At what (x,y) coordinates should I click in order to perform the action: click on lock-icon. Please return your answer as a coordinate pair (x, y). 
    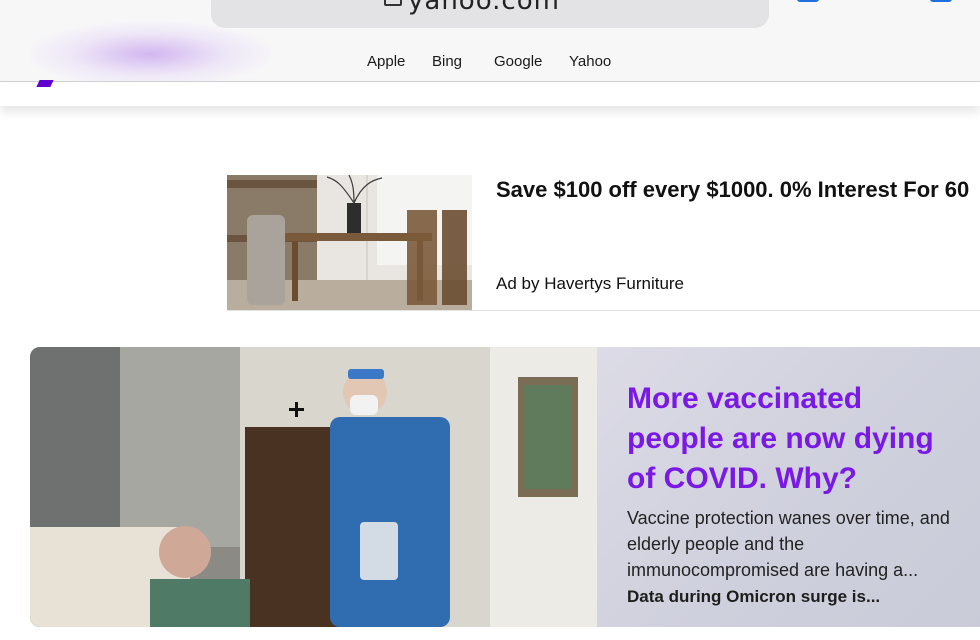
    Looking at the image, I should click on (393, 3).